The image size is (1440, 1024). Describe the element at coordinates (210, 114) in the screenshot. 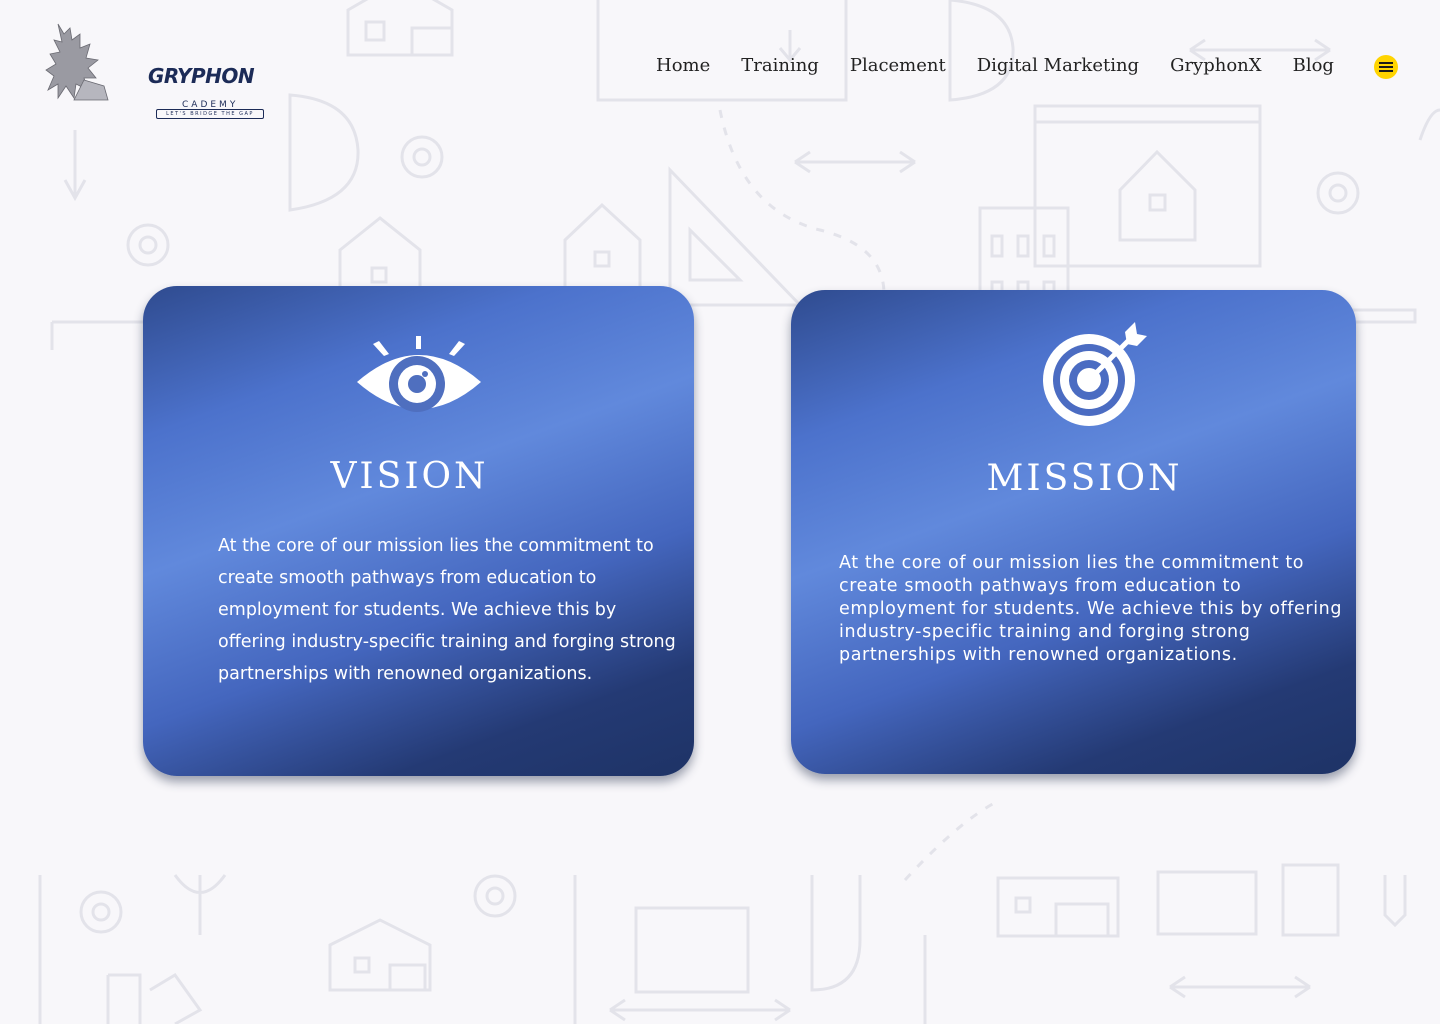

I see `logo-tagline: LET'S BRIDGE THE GAP` at that location.